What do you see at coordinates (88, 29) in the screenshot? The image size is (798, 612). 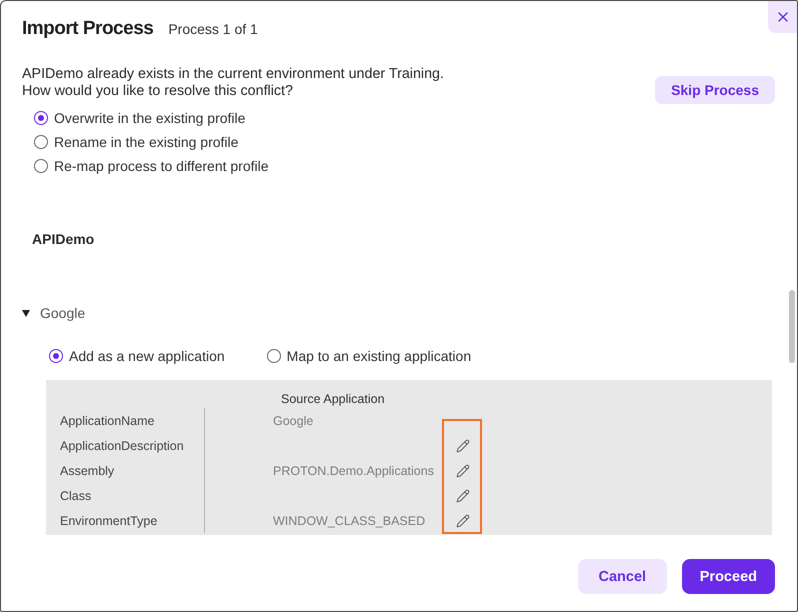 I see `dialog-title: Import Process` at bounding box center [88, 29].